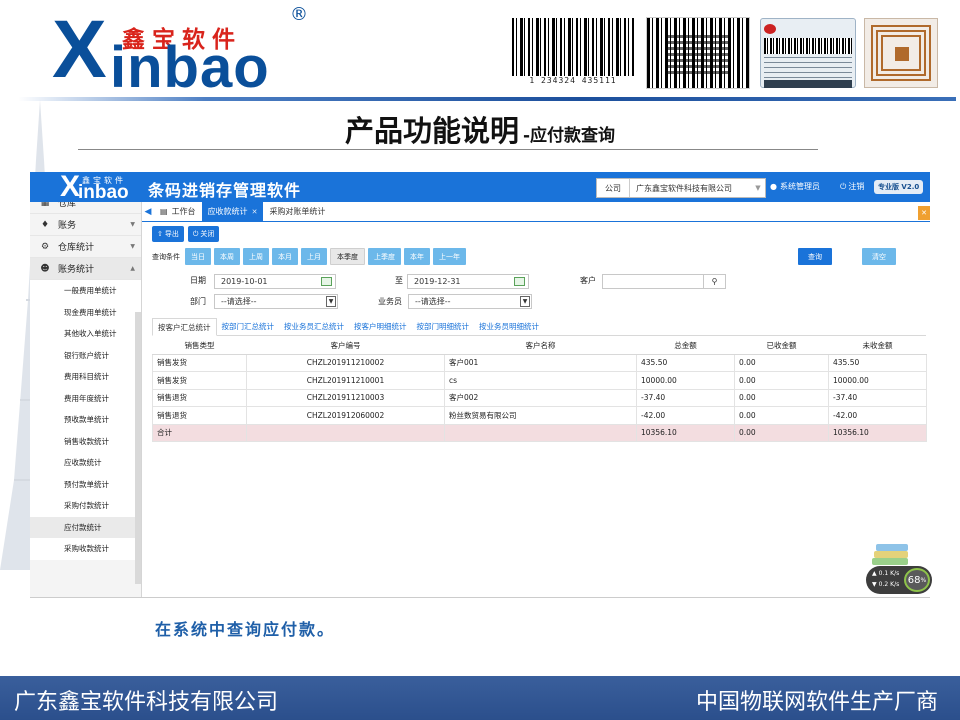 This screenshot has width=960, height=720. Describe the element at coordinates (199, 346) in the screenshot. I see `column-header: 销售类型` at that location.